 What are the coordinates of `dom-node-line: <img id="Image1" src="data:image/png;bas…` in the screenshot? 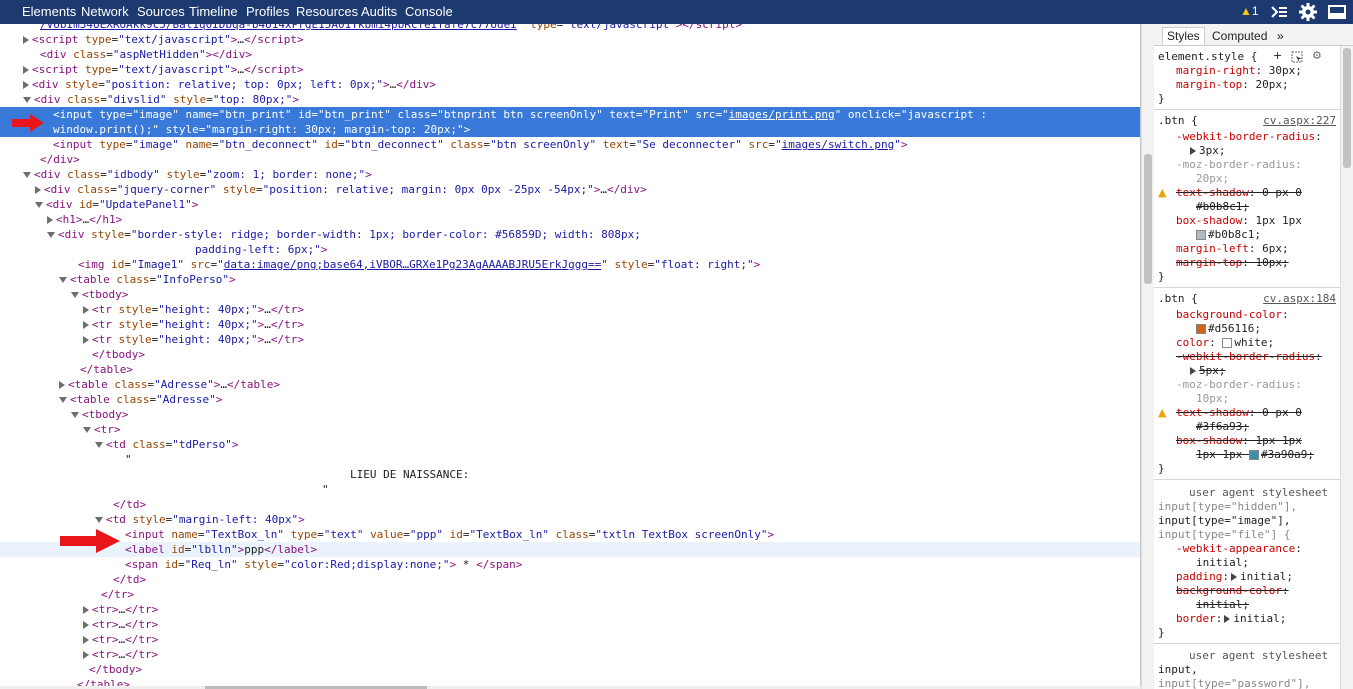 It's located at (570, 264).